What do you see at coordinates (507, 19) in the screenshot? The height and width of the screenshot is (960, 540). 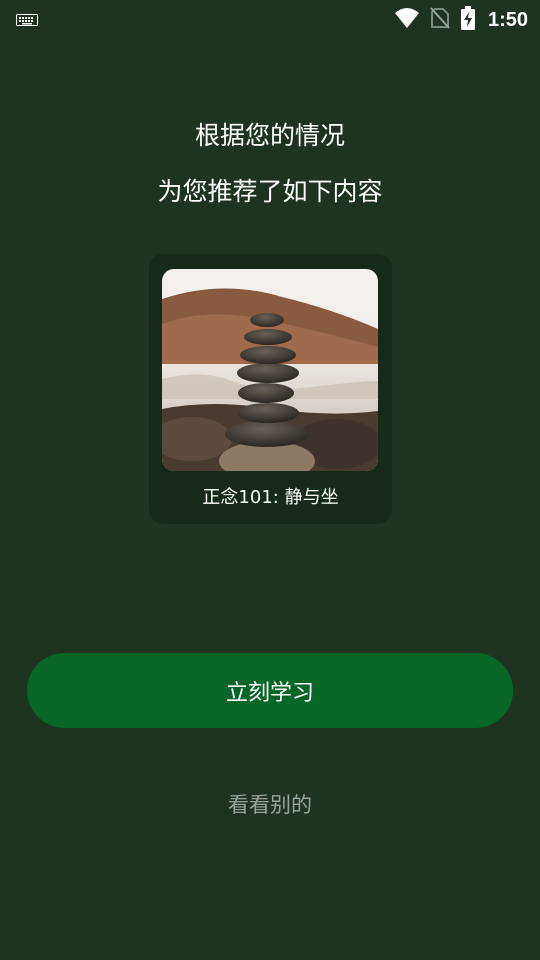 I see `status-time: 1:50` at bounding box center [507, 19].